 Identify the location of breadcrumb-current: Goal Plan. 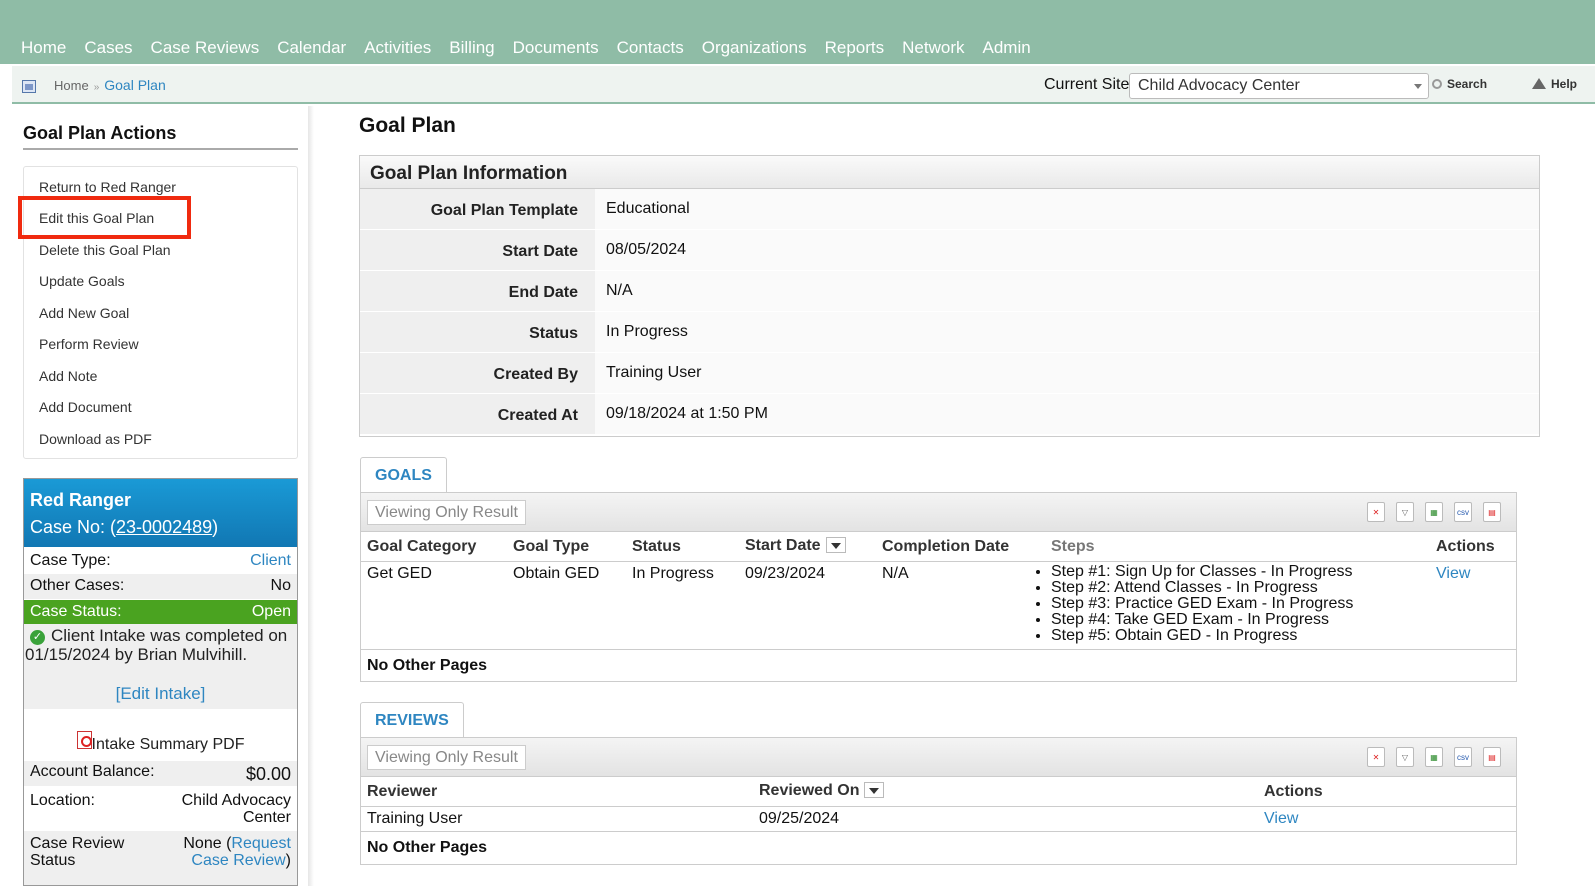
(134, 85).